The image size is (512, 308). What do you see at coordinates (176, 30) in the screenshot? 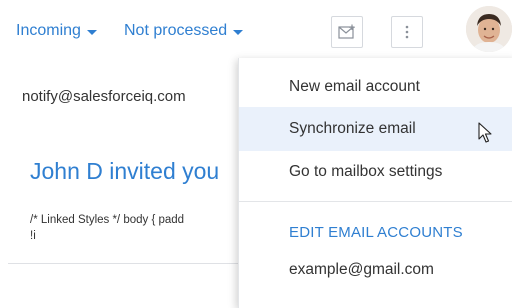
I see `status-filter-label: Not processed` at bounding box center [176, 30].